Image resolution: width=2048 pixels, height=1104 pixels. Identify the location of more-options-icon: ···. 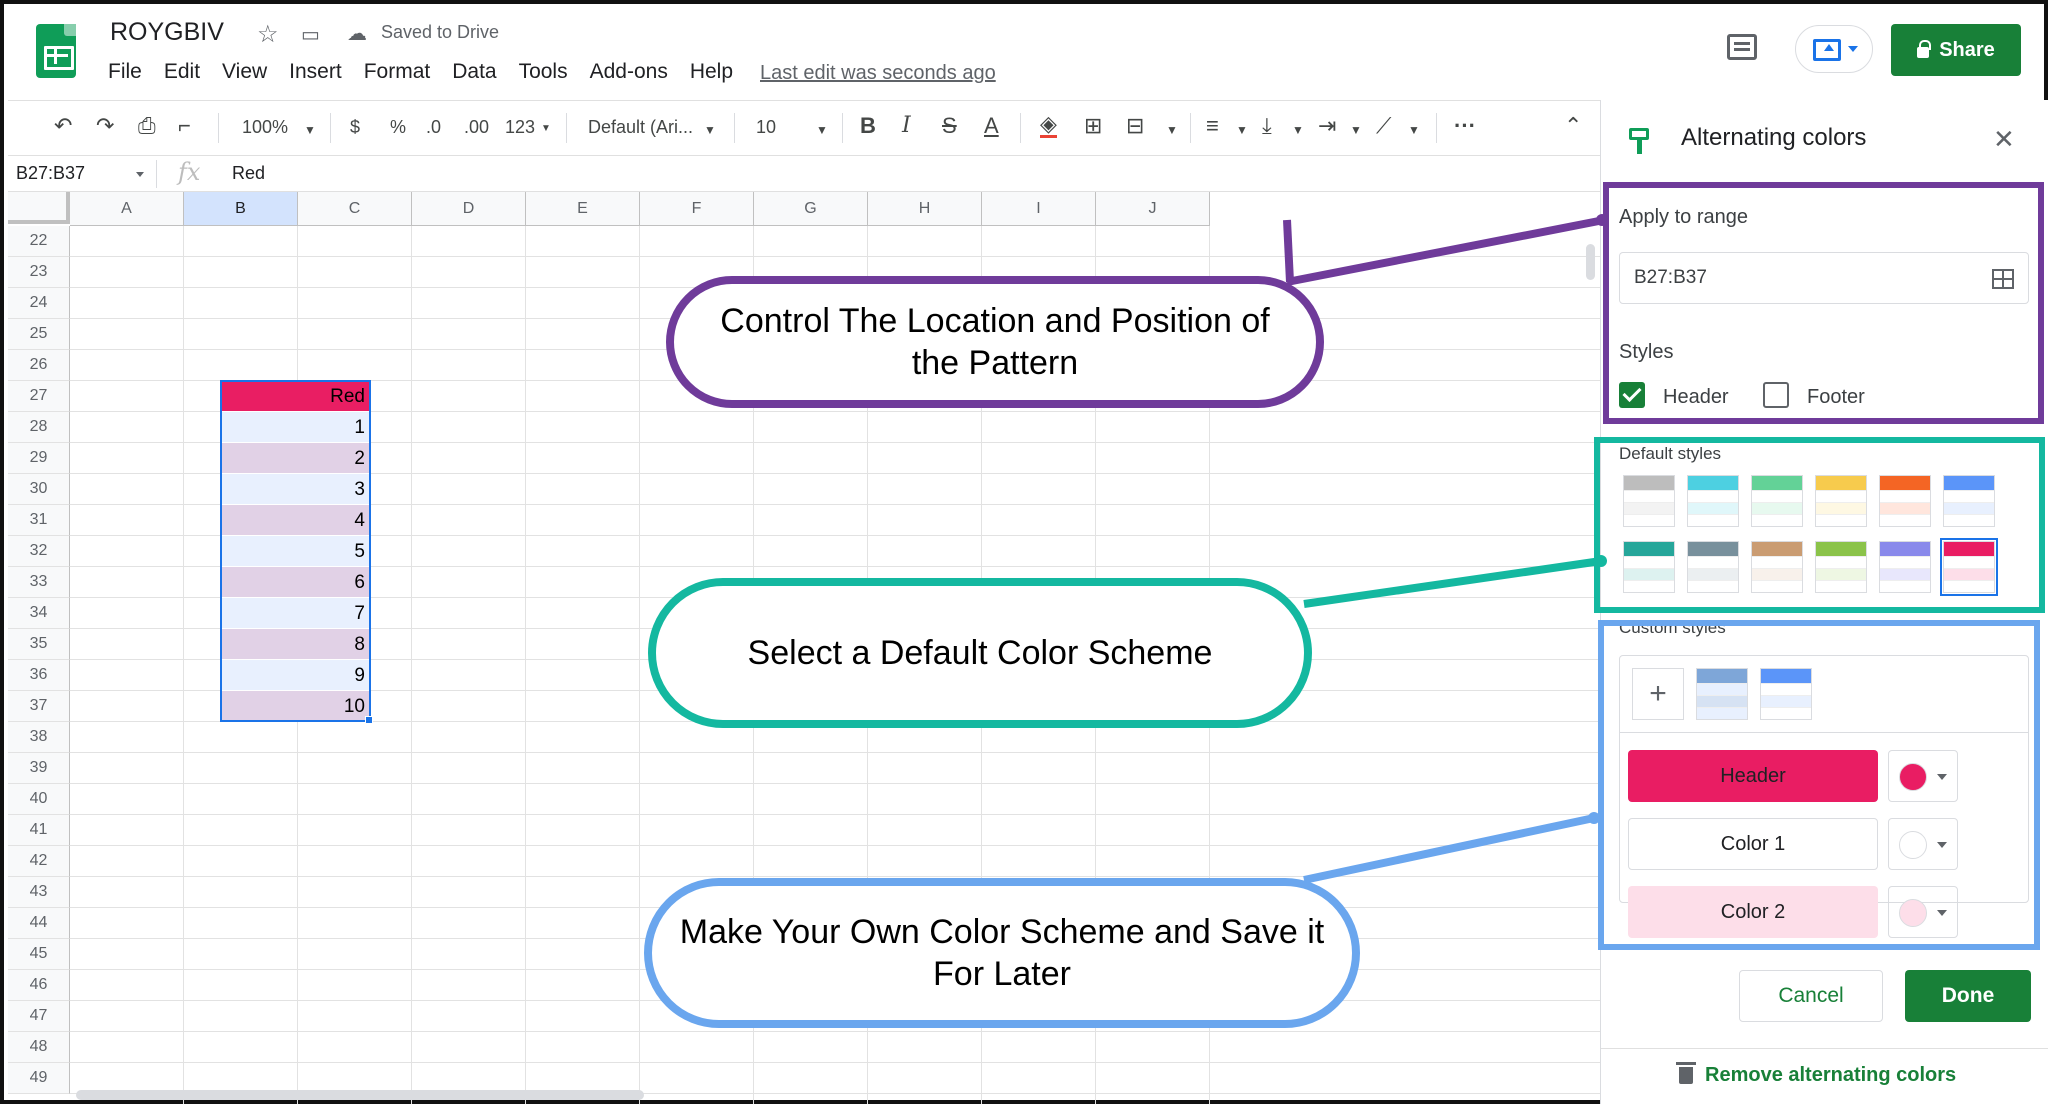
(1465, 126).